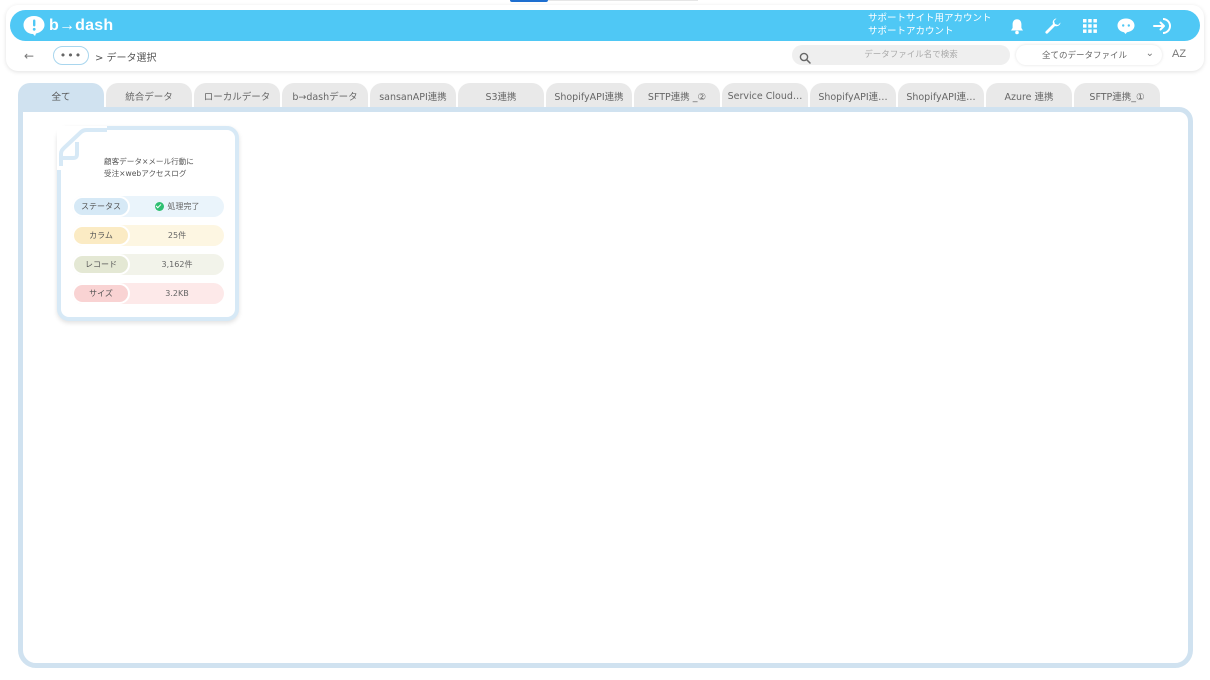 This screenshot has width=1210, height=680. What do you see at coordinates (145, 173) in the screenshot?
I see `card-title-line-2: 受注×webアクセスログ` at bounding box center [145, 173].